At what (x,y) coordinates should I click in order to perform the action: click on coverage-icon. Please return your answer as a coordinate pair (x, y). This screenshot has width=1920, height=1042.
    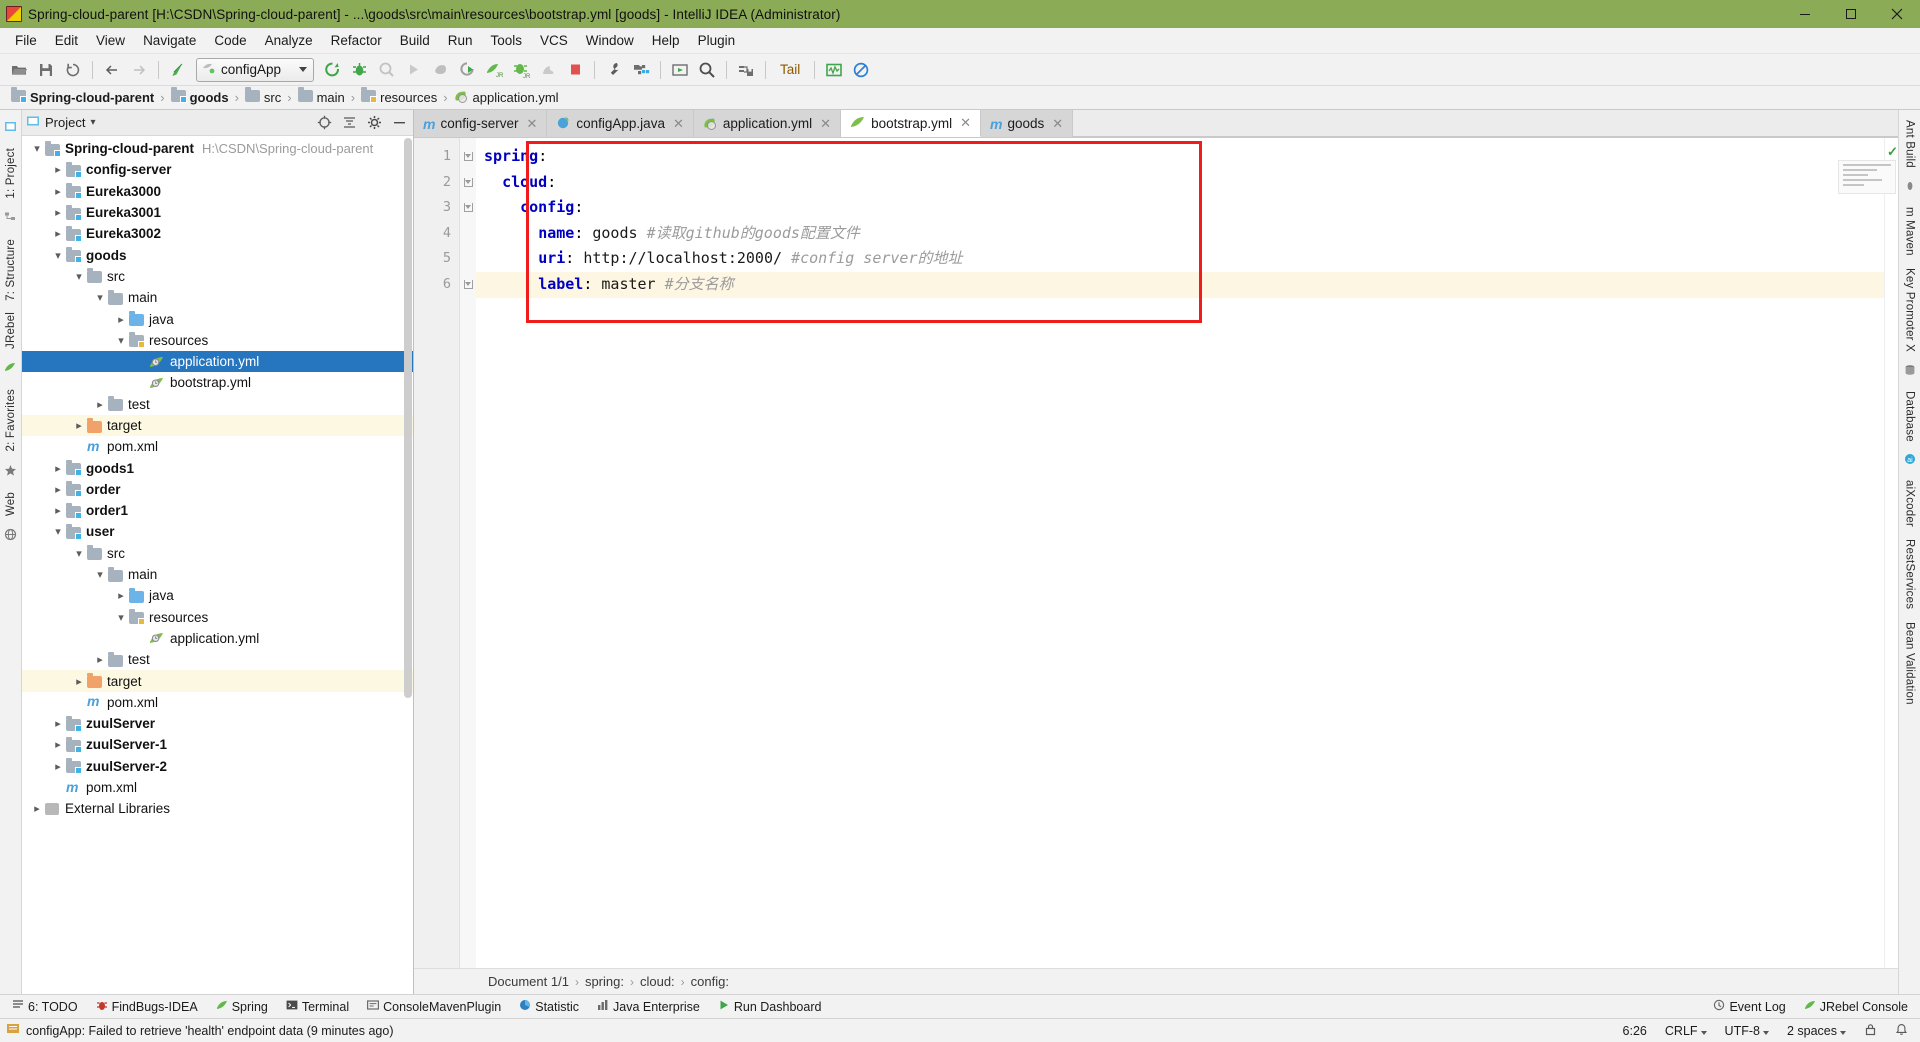
    Looking at the image, I should click on (386, 70).